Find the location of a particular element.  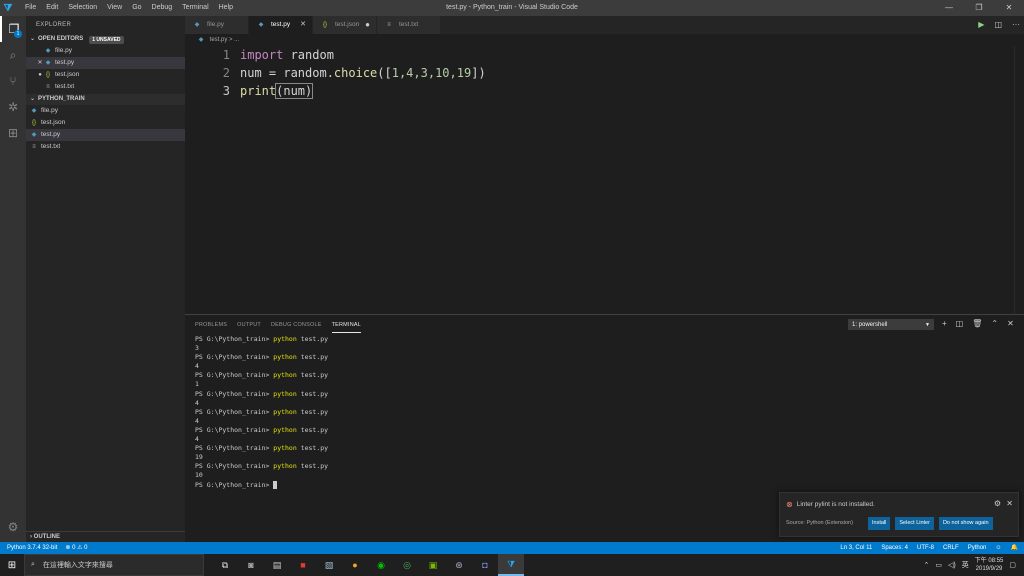

terminal-command: python is located at coordinates (285, 448).